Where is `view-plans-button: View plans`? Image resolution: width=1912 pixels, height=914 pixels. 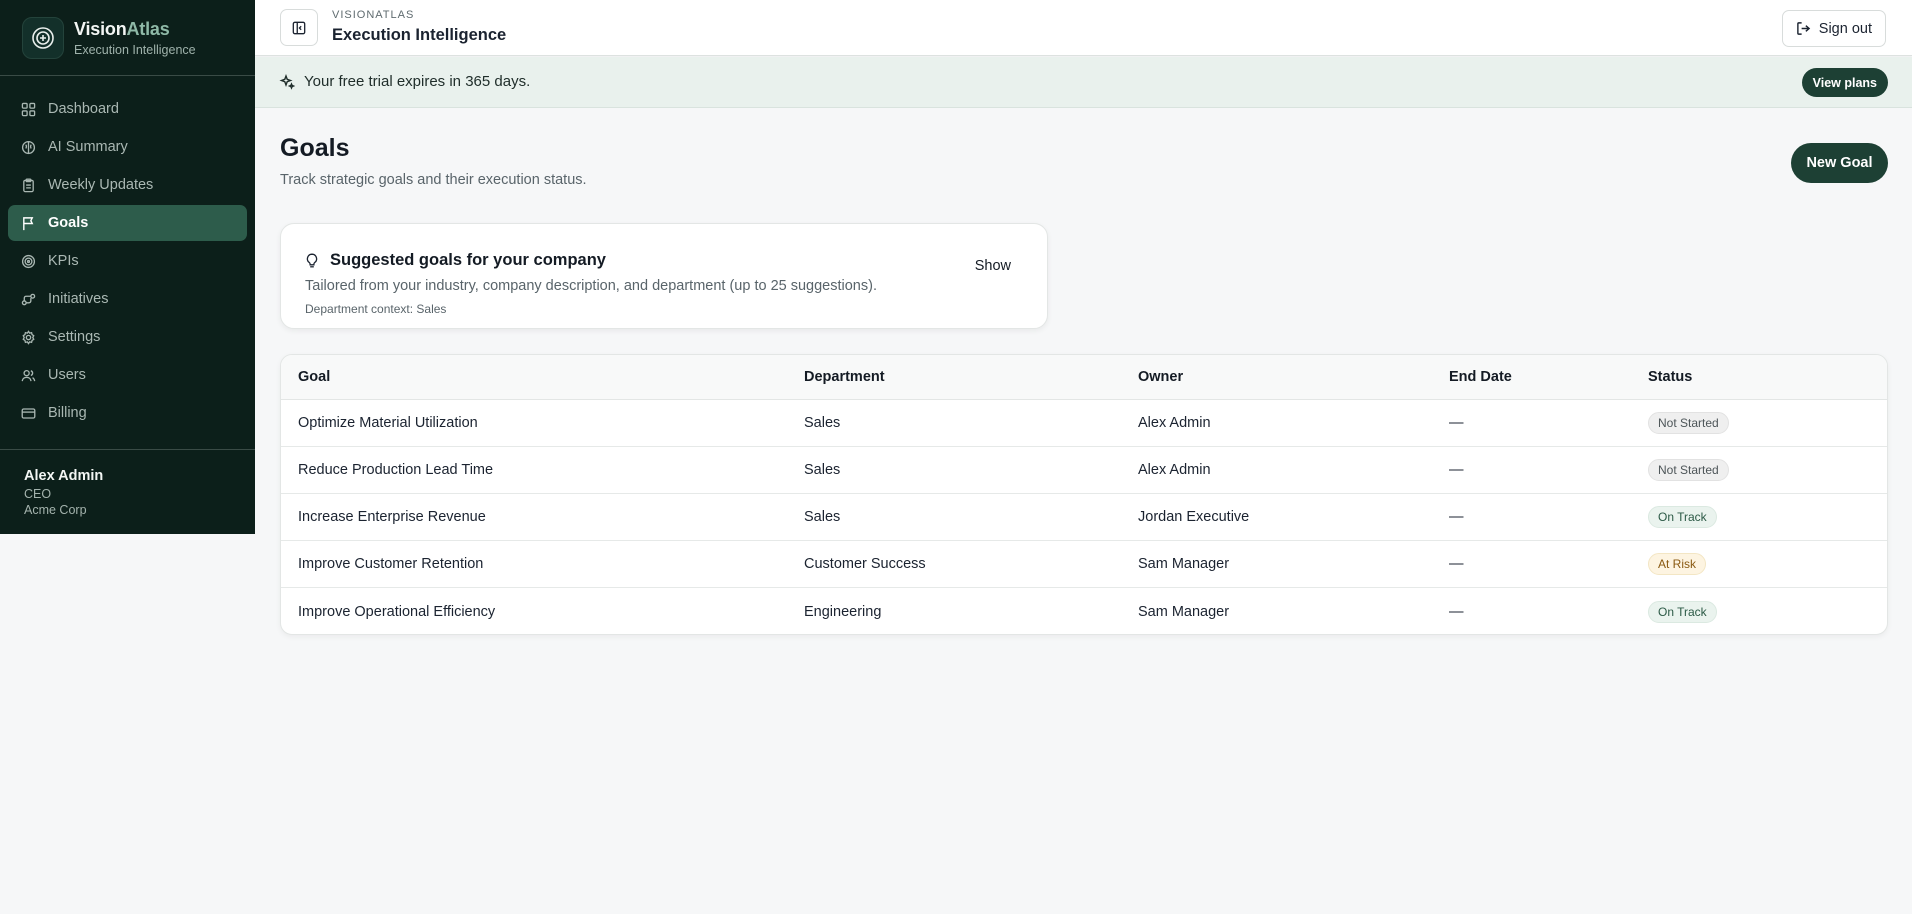 view-plans-button: View plans is located at coordinates (1844, 82).